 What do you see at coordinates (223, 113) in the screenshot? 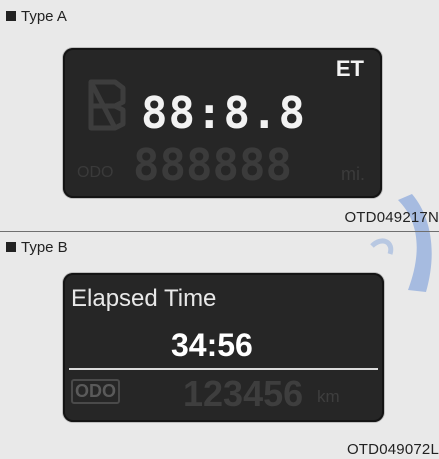
I see `type-a-elapsed-time: 88:8.8` at bounding box center [223, 113].